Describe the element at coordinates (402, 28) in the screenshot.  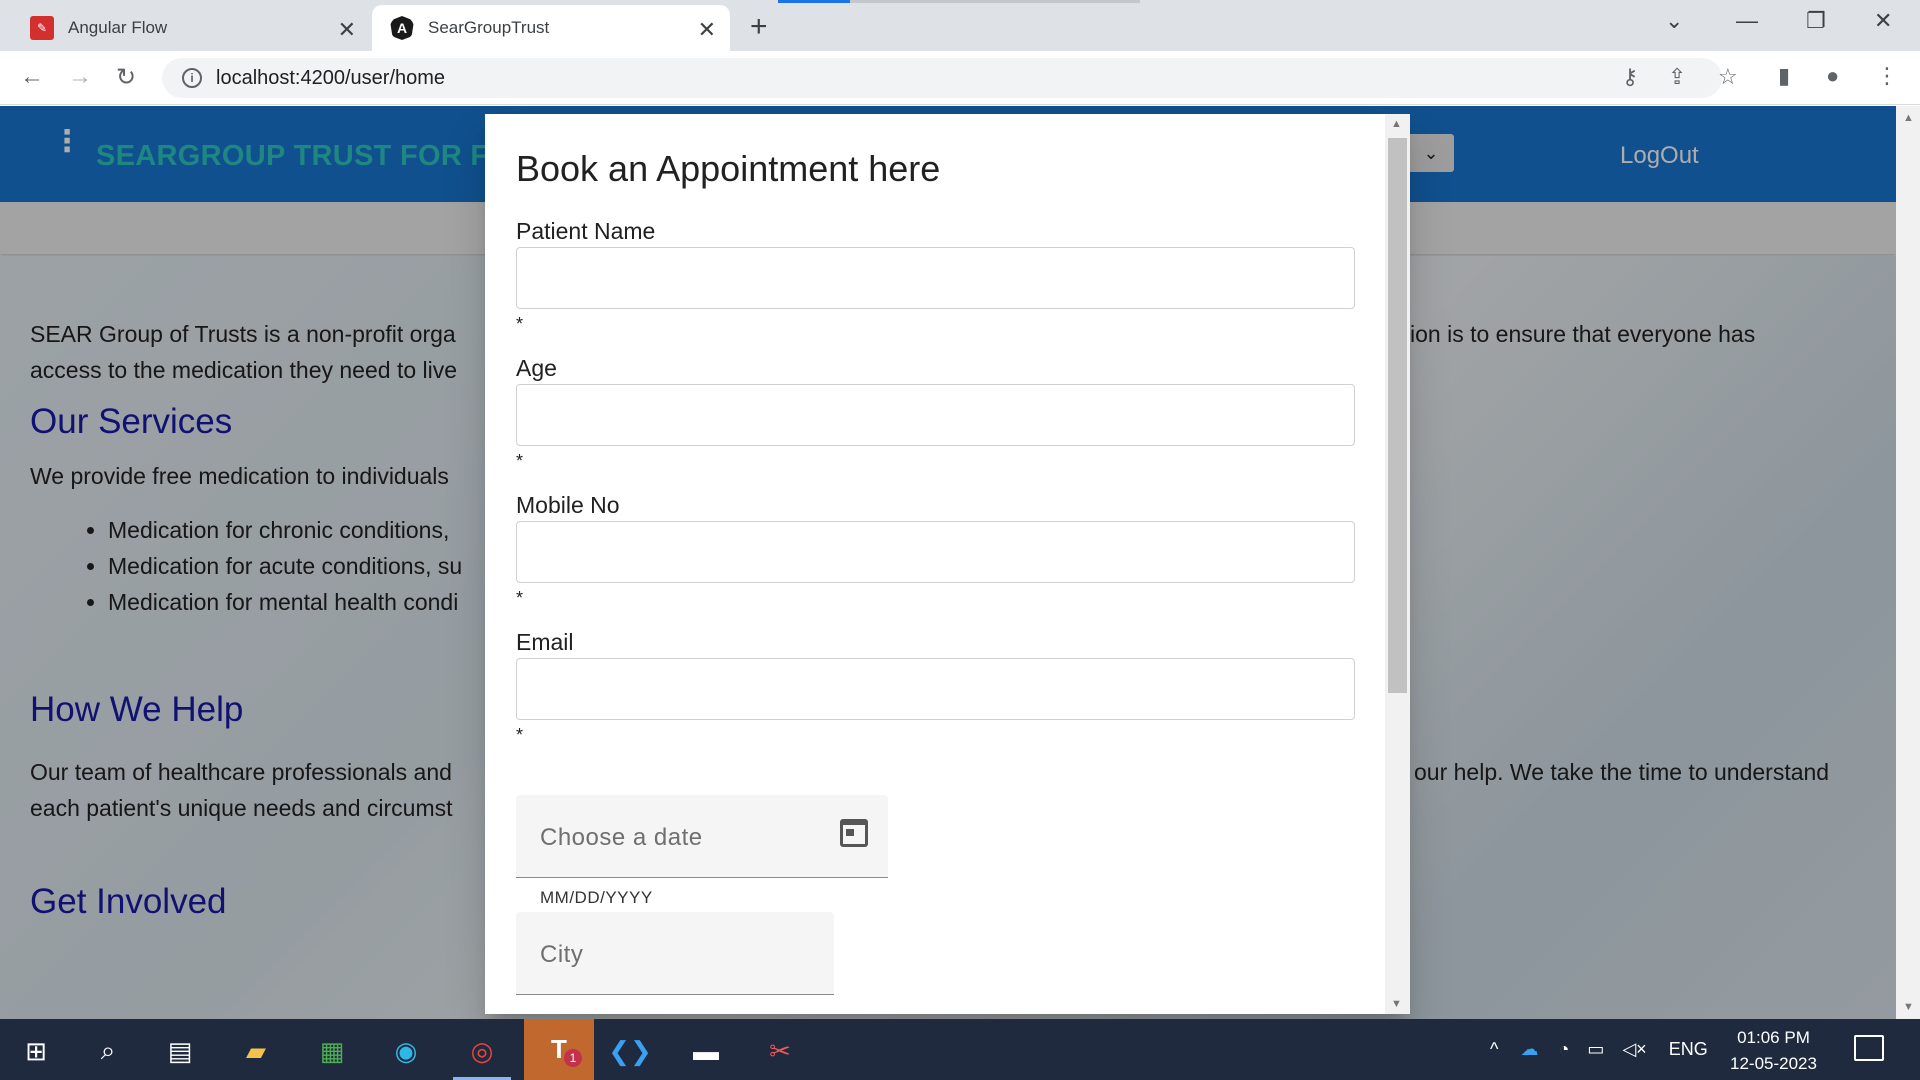
I see `angular-icon: A` at that location.